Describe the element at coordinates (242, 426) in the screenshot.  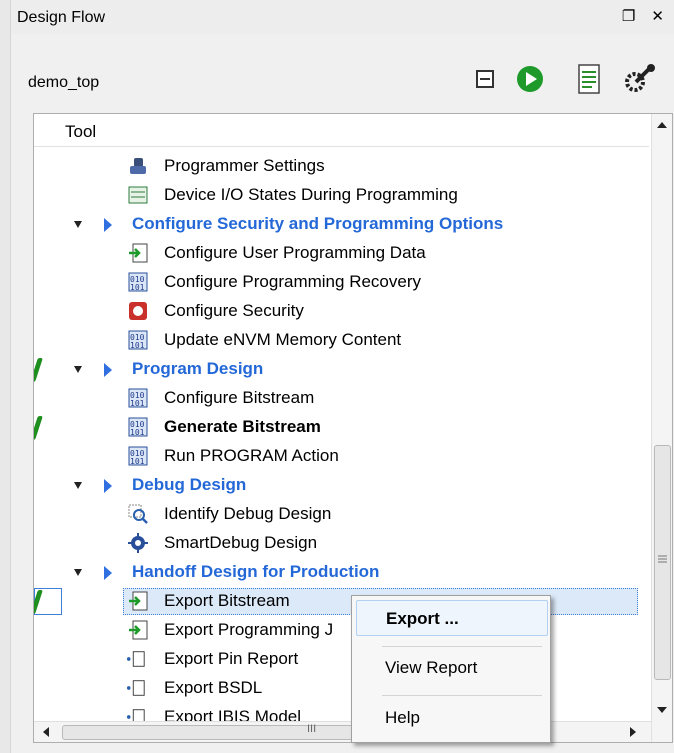
I see `tree-row-label: Generate Bitstream` at that location.